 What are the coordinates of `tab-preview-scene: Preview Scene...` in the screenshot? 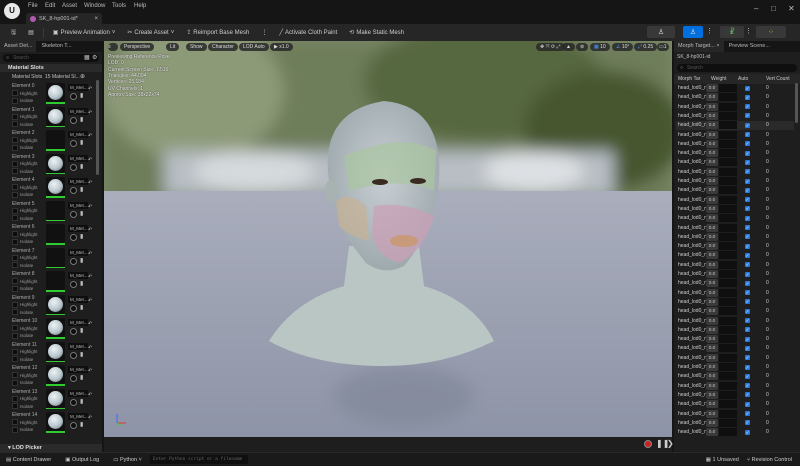 It's located at (749, 46).